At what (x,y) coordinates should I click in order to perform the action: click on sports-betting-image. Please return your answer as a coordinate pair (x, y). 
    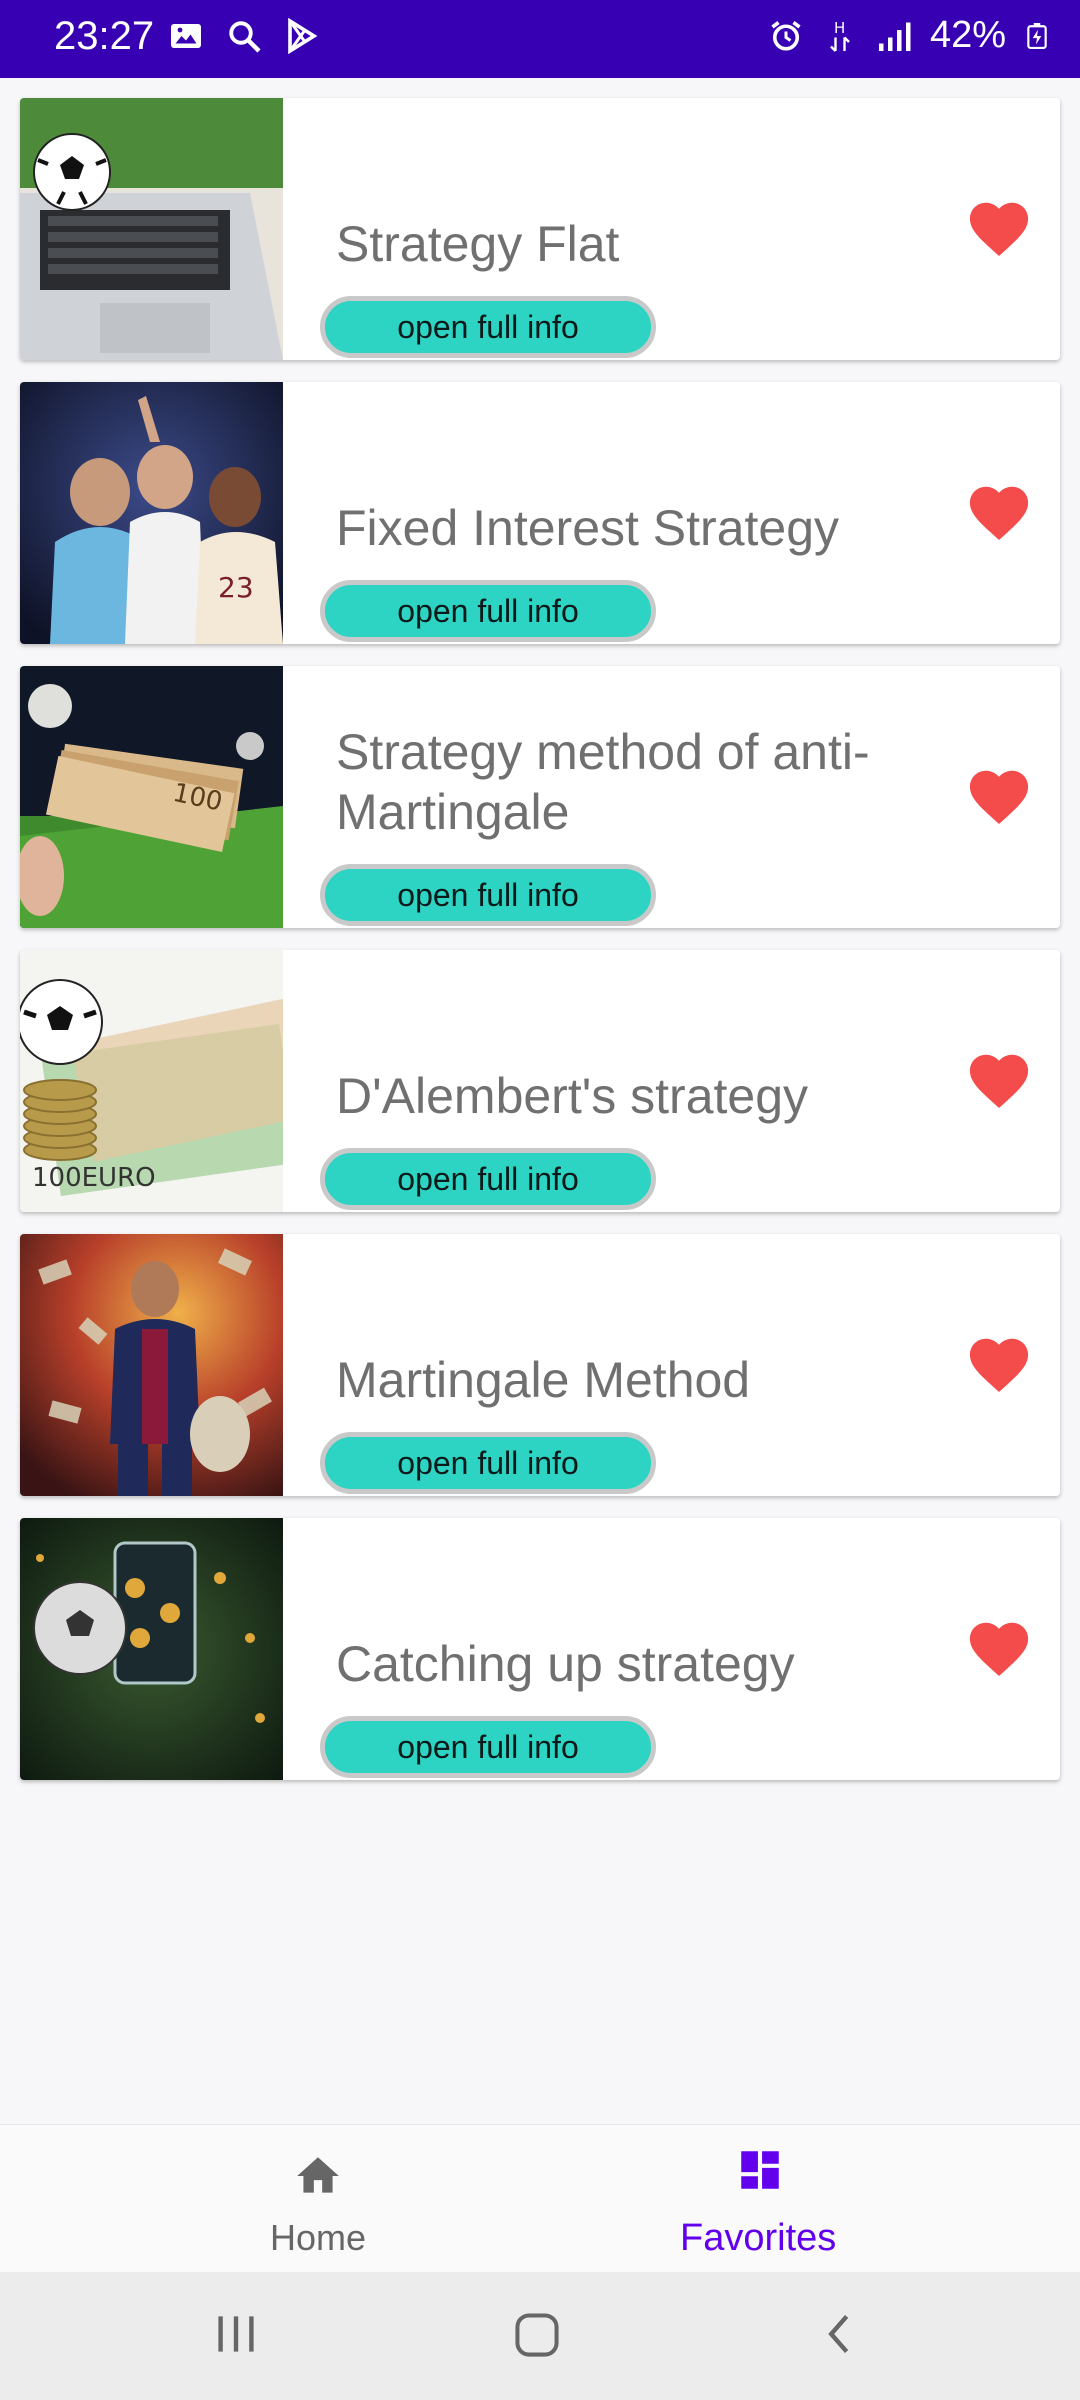
    Looking at the image, I should click on (151, 1649).